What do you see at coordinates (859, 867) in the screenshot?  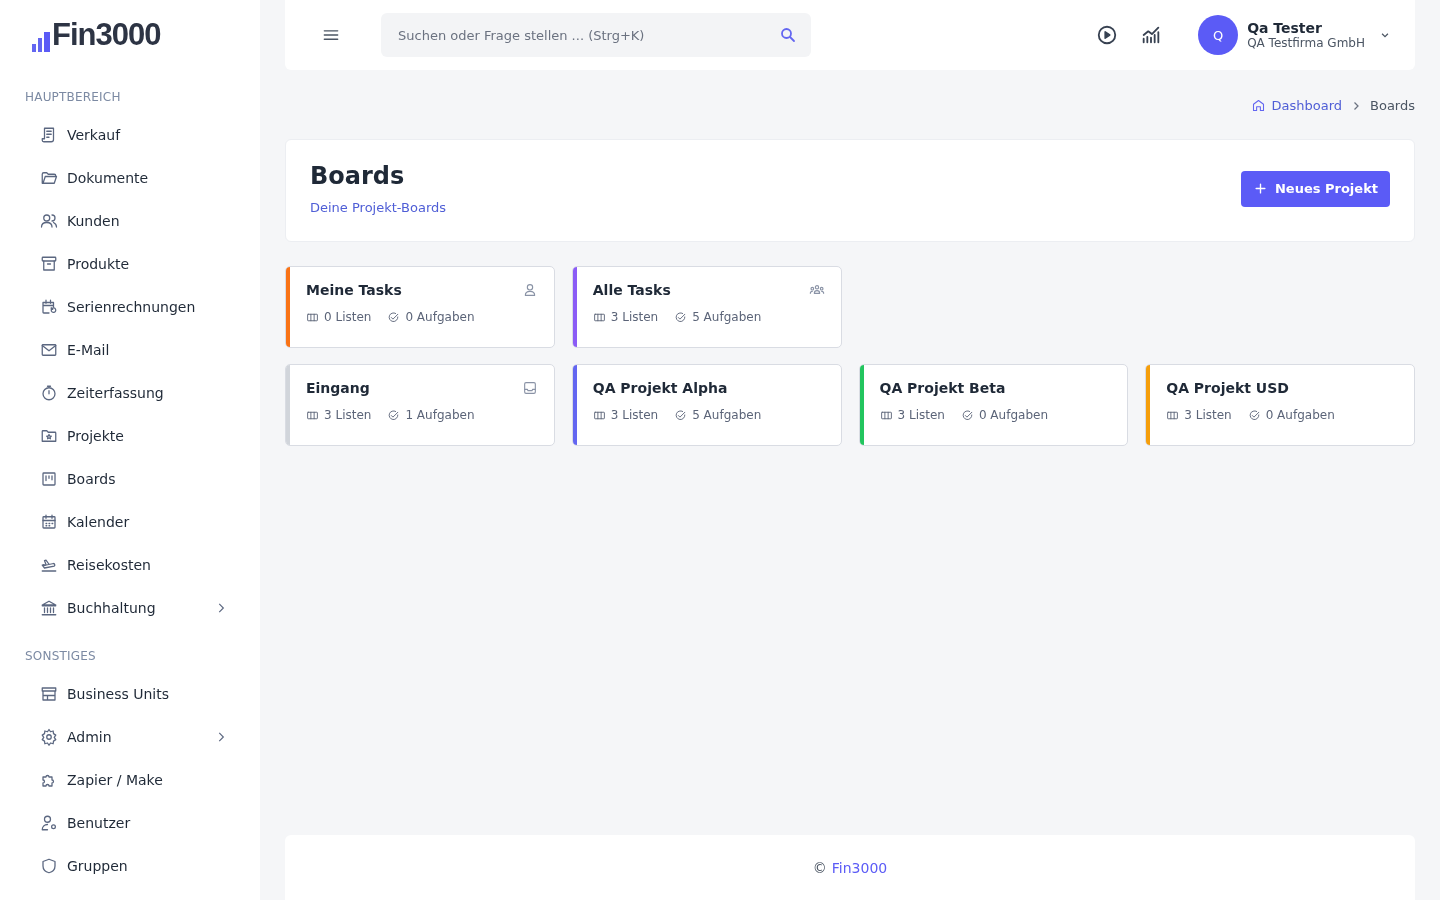 I see `footer-link: Fin3000` at bounding box center [859, 867].